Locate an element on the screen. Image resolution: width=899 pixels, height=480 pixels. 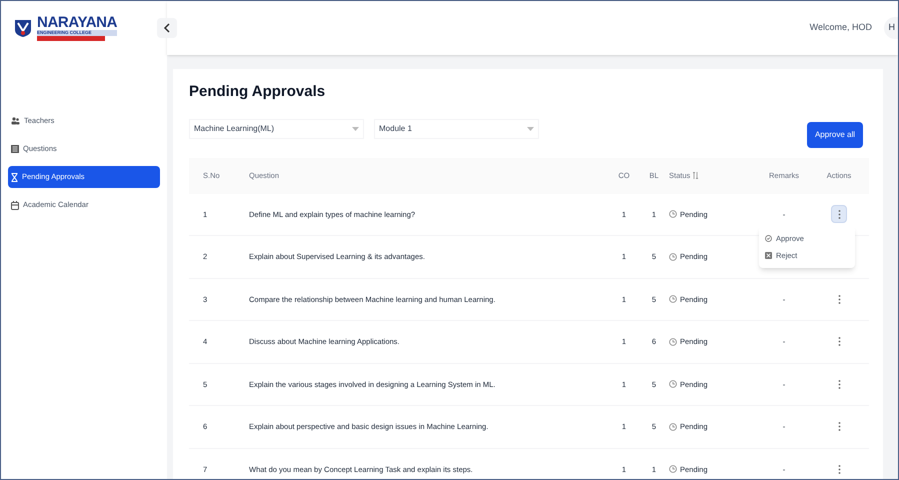
cross-square-icon is located at coordinates (768, 255).